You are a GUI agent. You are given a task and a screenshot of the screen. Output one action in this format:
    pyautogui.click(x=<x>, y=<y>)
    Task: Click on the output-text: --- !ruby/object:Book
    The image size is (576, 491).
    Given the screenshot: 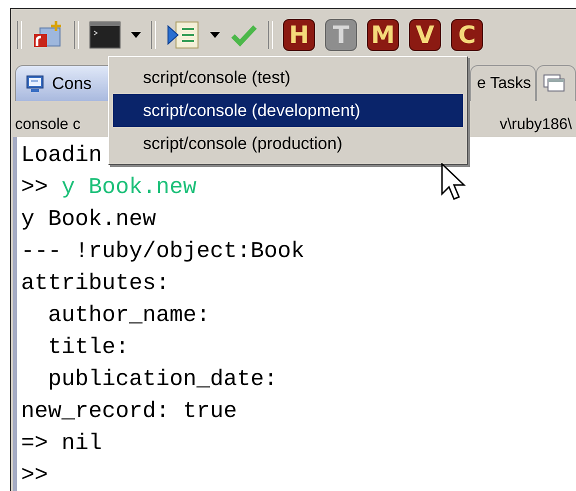 What is the action you would take?
    pyautogui.click(x=163, y=251)
    